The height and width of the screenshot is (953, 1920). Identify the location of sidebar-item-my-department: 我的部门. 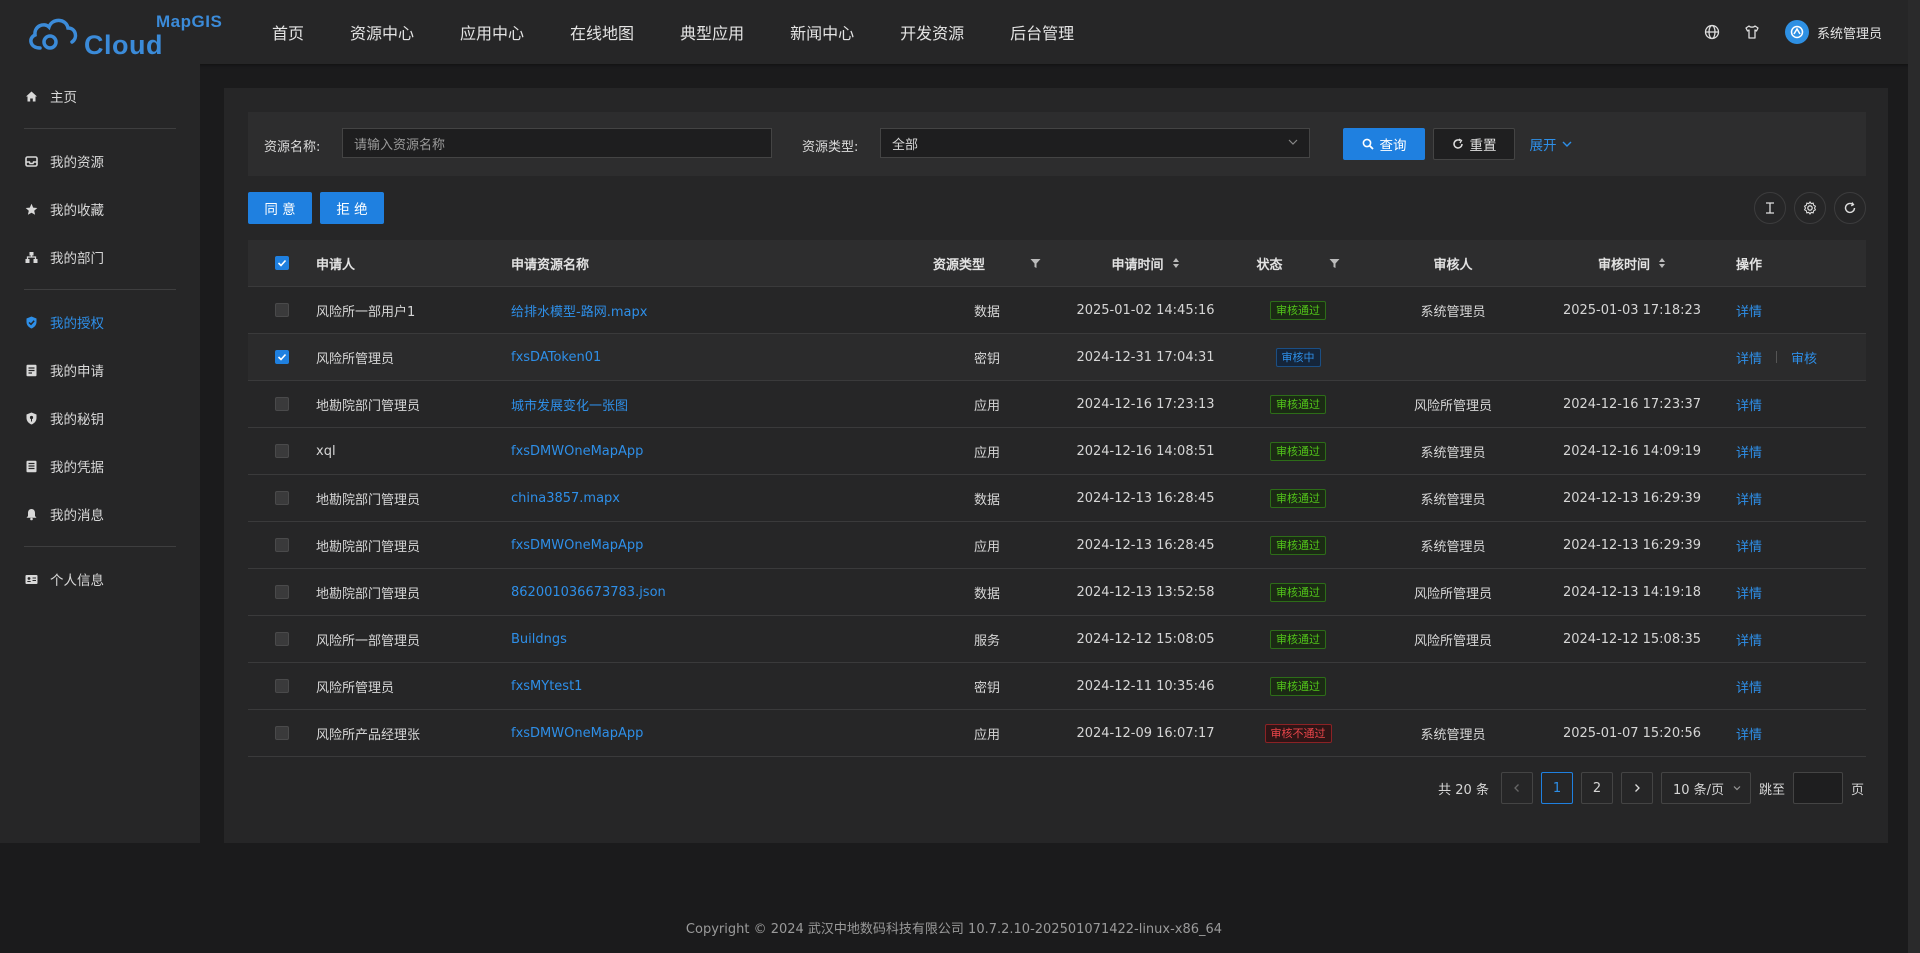
(100, 257).